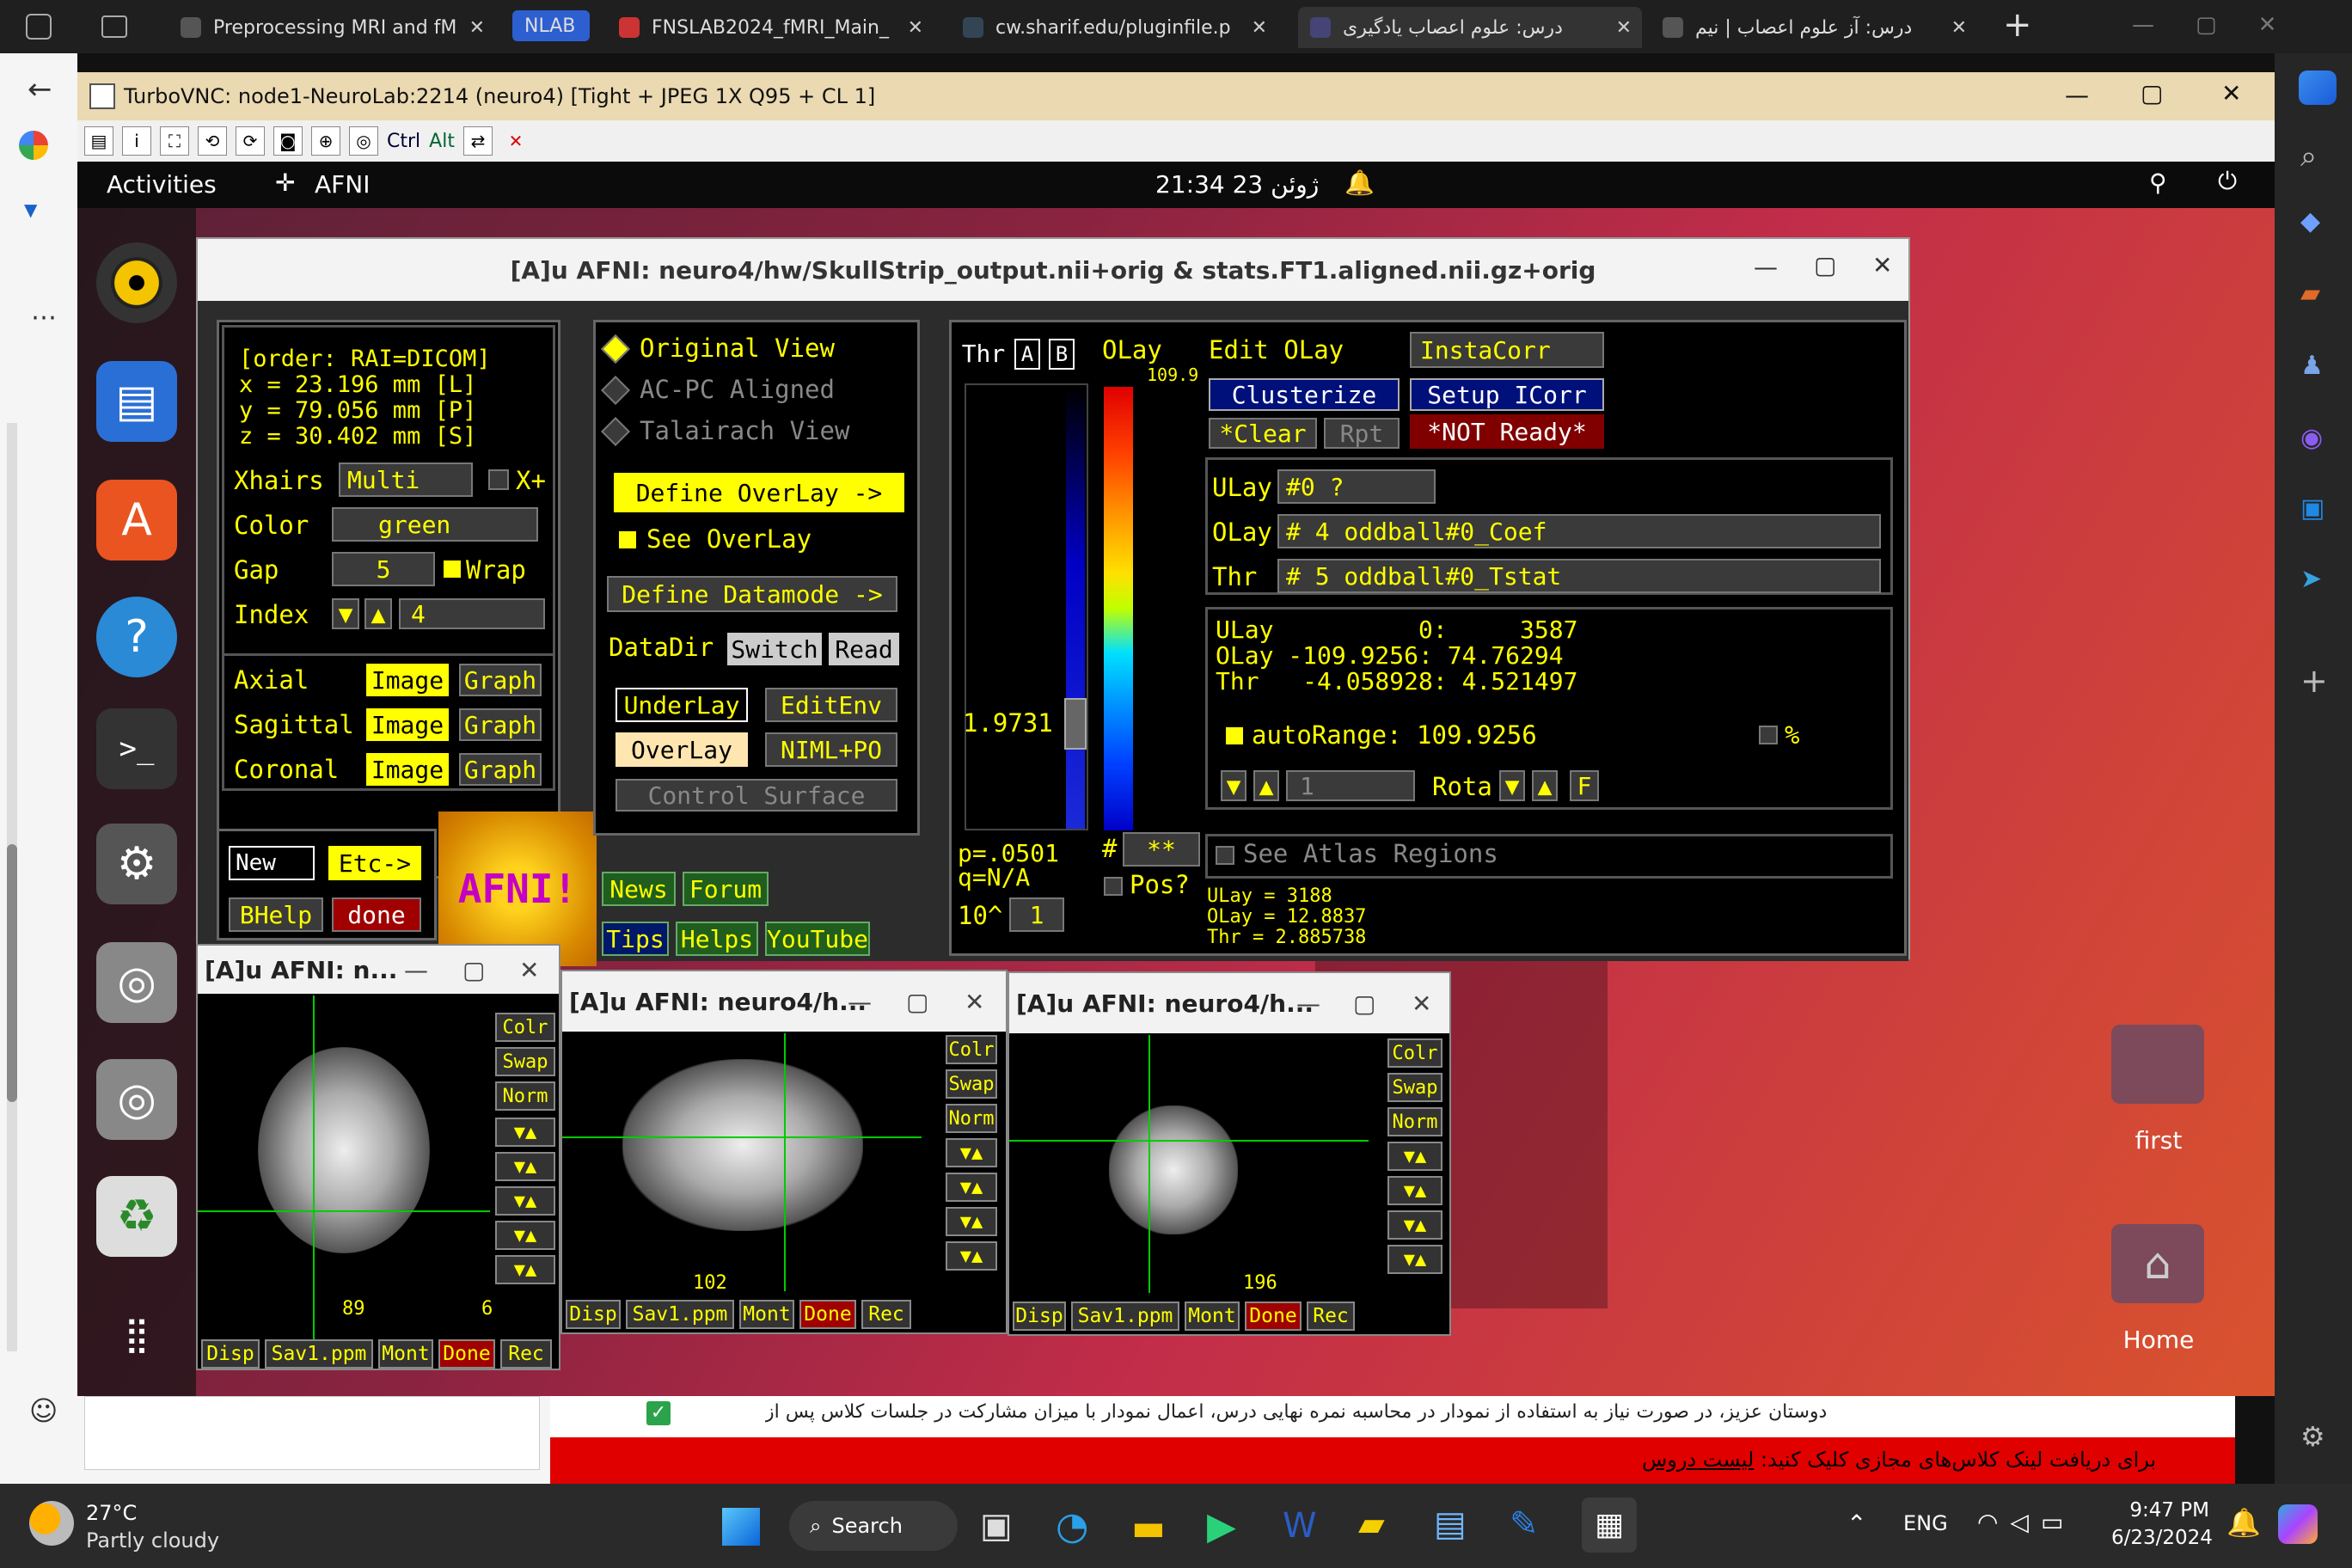 This screenshot has height=1568, width=2352. Describe the element at coordinates (407, 680) in the screenshot. I see `axial-image-button: Image` at that location.